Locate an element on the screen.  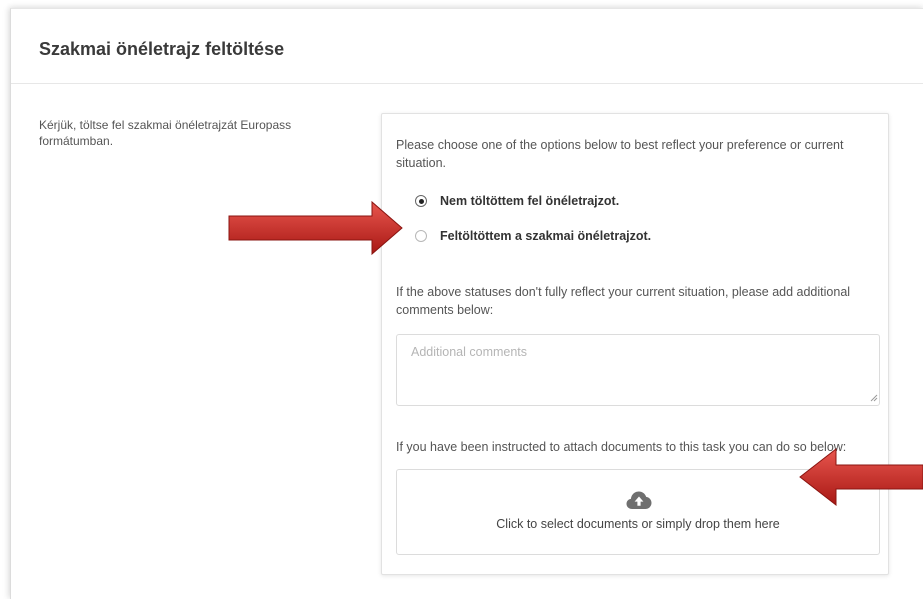
title-divider is located at coordinates (467, 83).